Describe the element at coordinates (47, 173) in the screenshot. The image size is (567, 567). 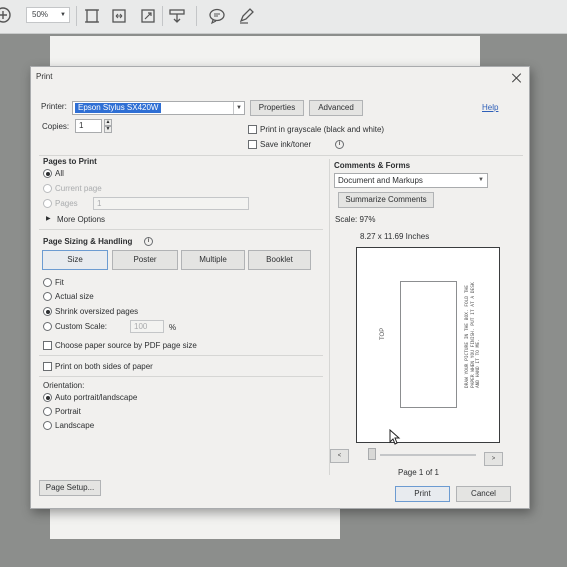
I see `all-pages-radio` at that location.